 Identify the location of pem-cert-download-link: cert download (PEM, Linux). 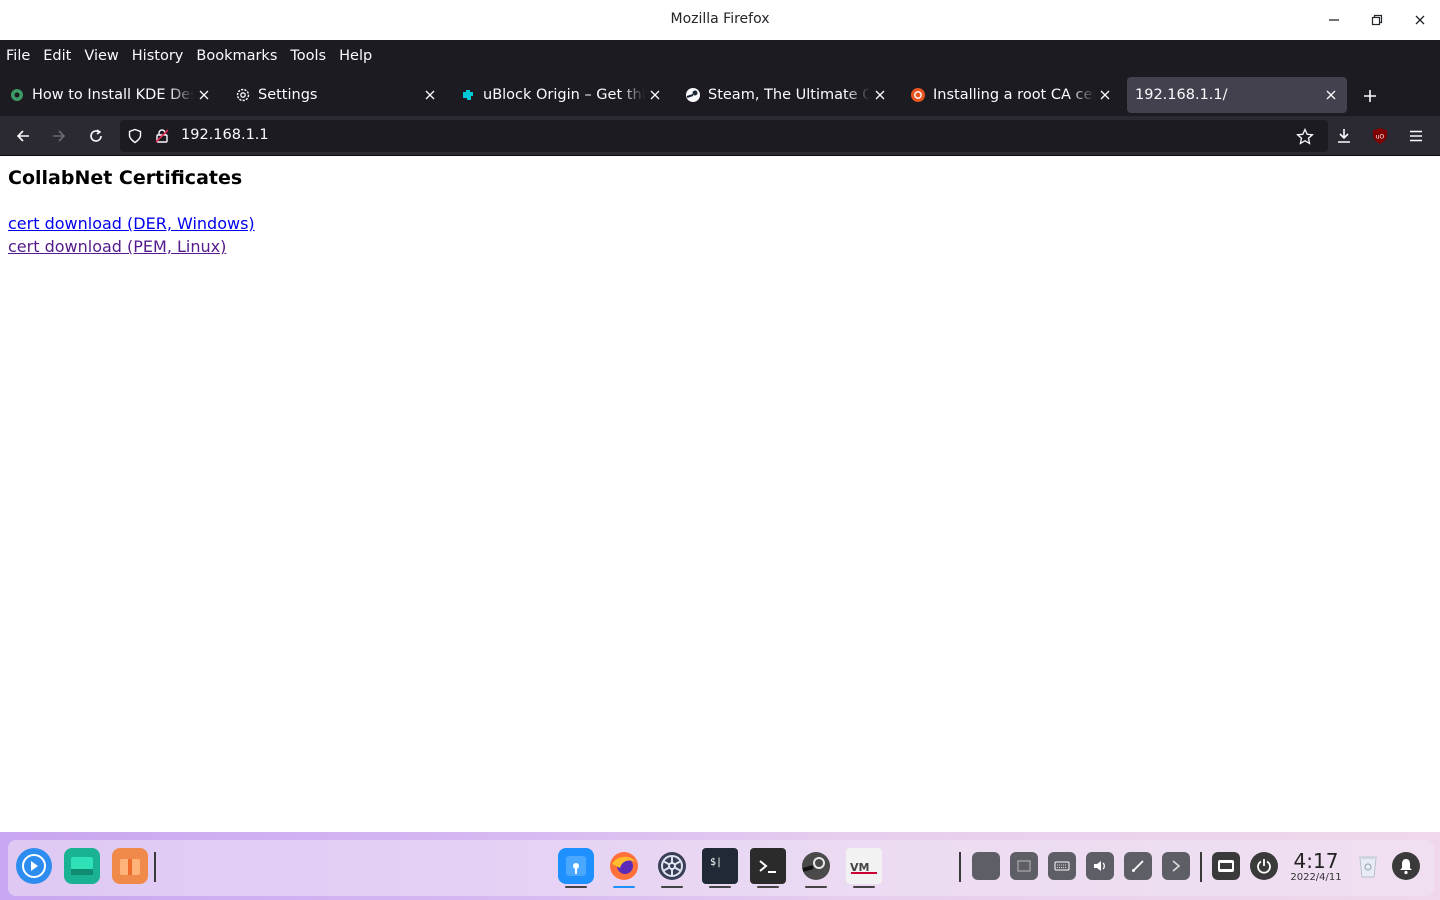
(117, 246).